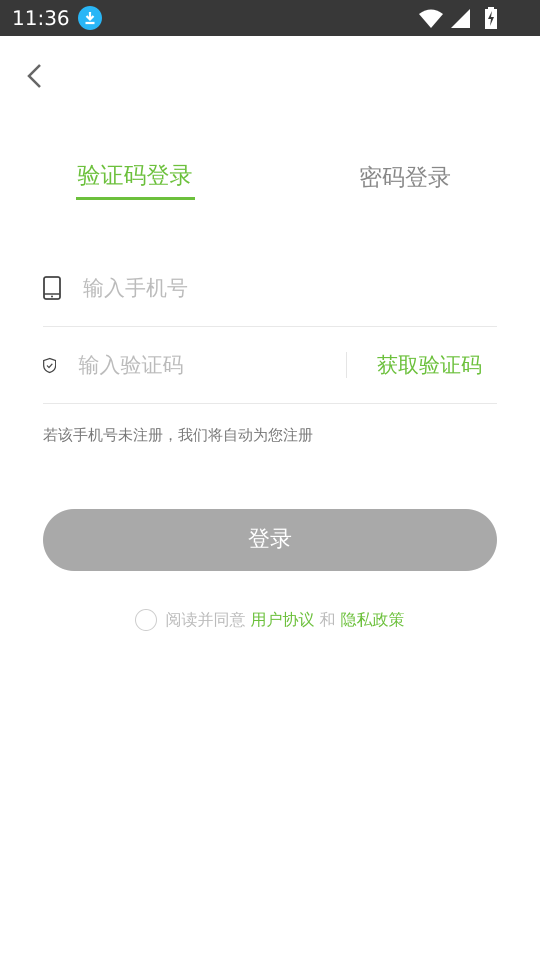  Describe the element at coordinates (146, 620) in the screenshot. I see `agree-checkbox` at that location.